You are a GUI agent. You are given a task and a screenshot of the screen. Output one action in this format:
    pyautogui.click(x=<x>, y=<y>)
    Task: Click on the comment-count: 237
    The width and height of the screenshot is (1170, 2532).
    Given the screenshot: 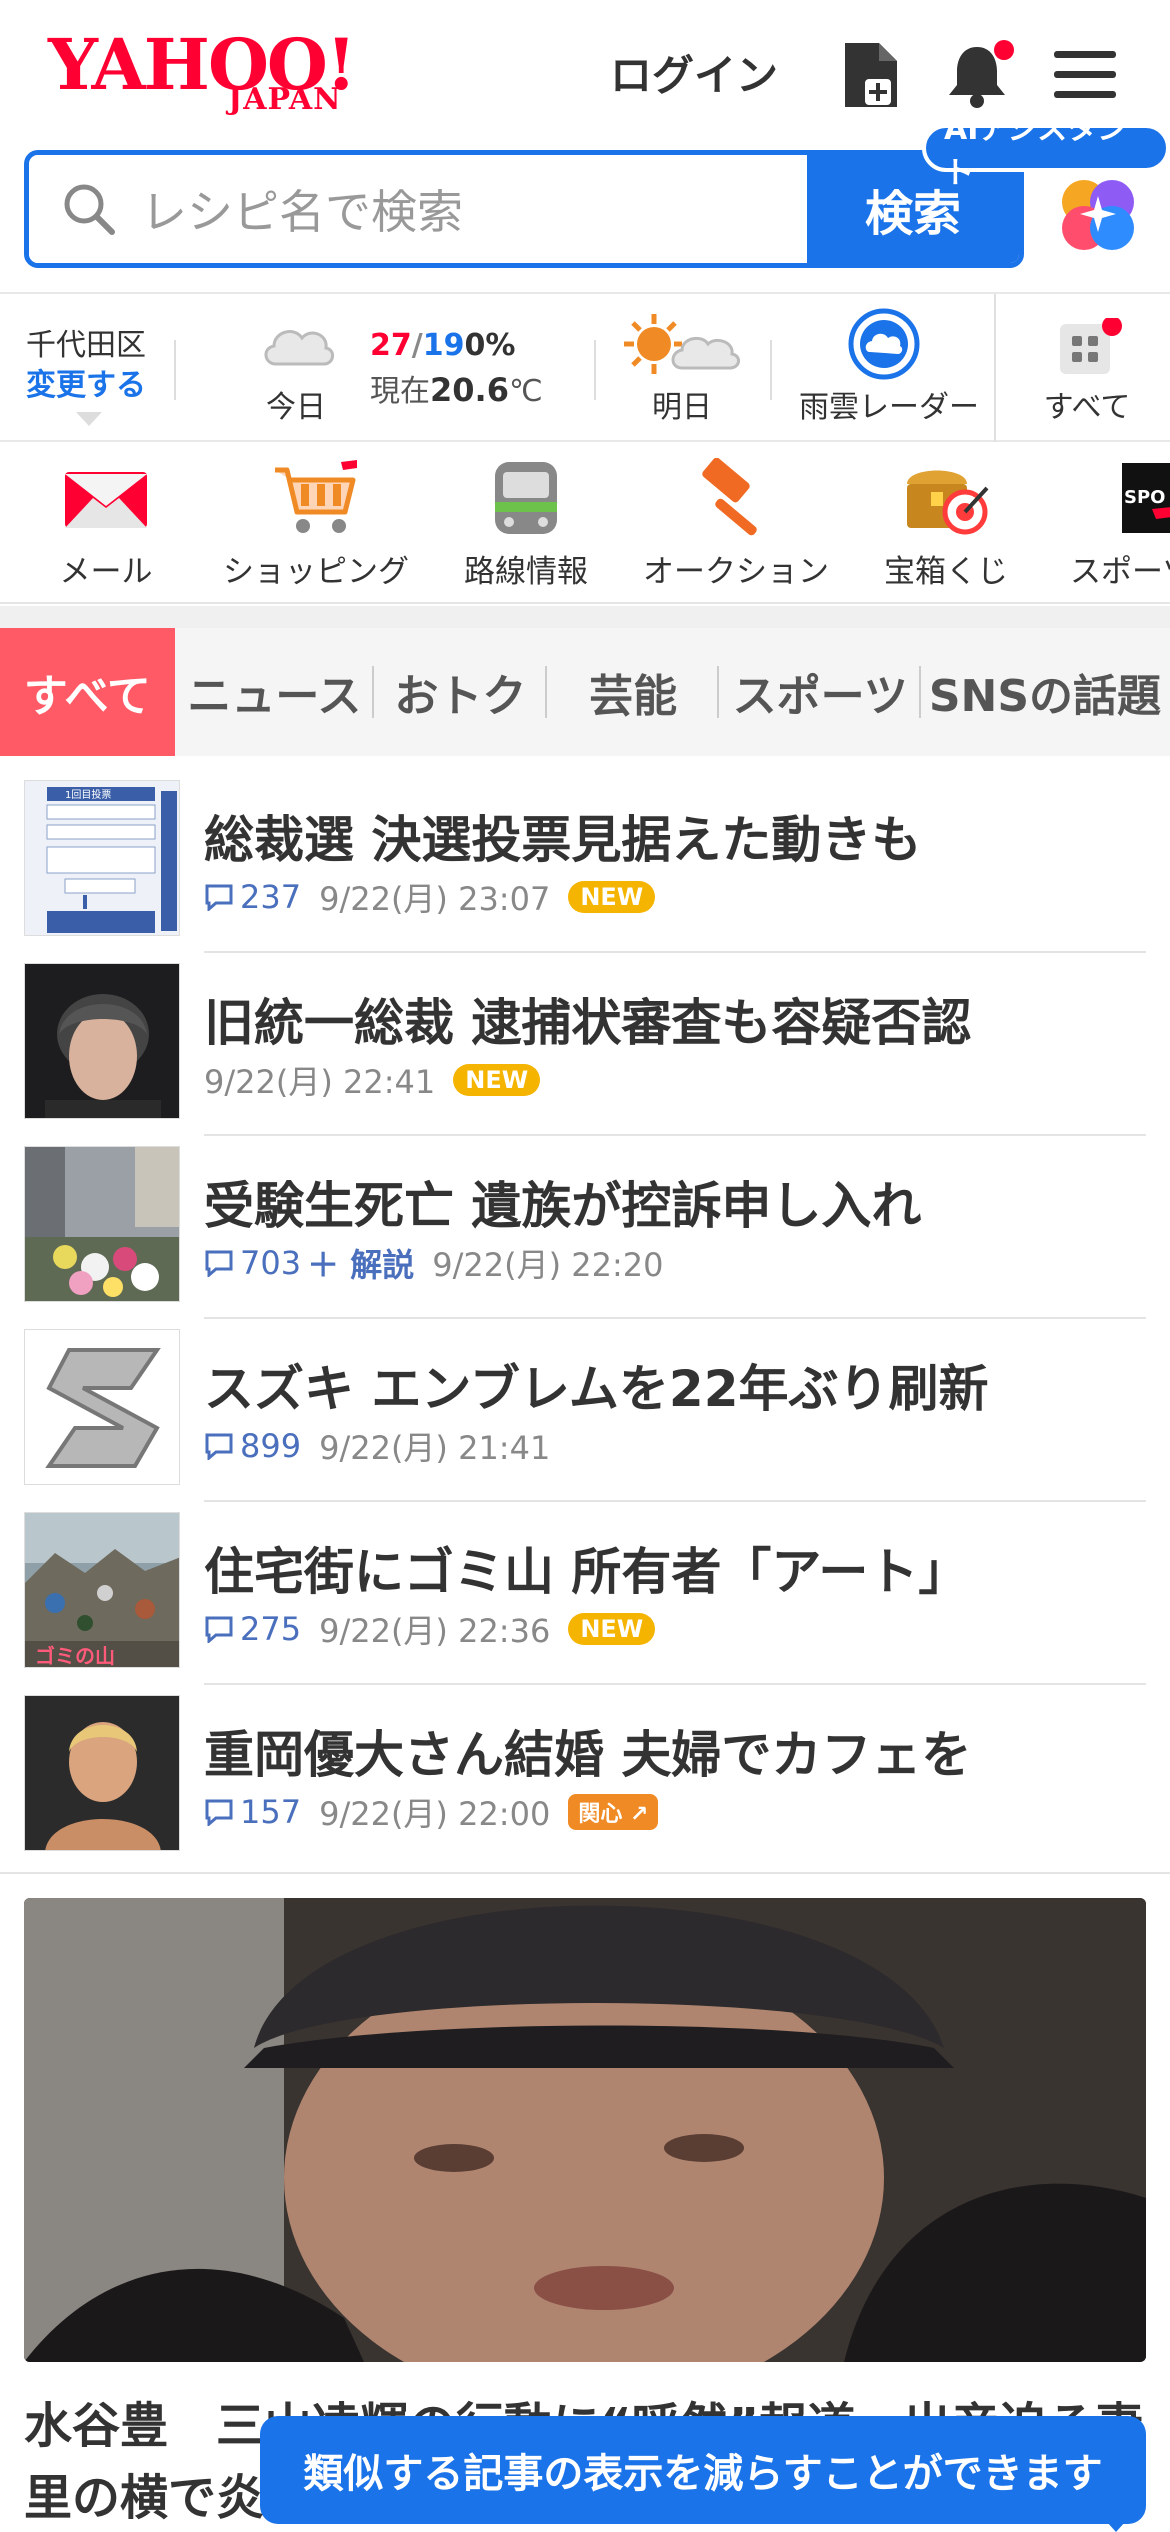 What is the action you would take?
    pyautogui.click(x=252, y=897)
    